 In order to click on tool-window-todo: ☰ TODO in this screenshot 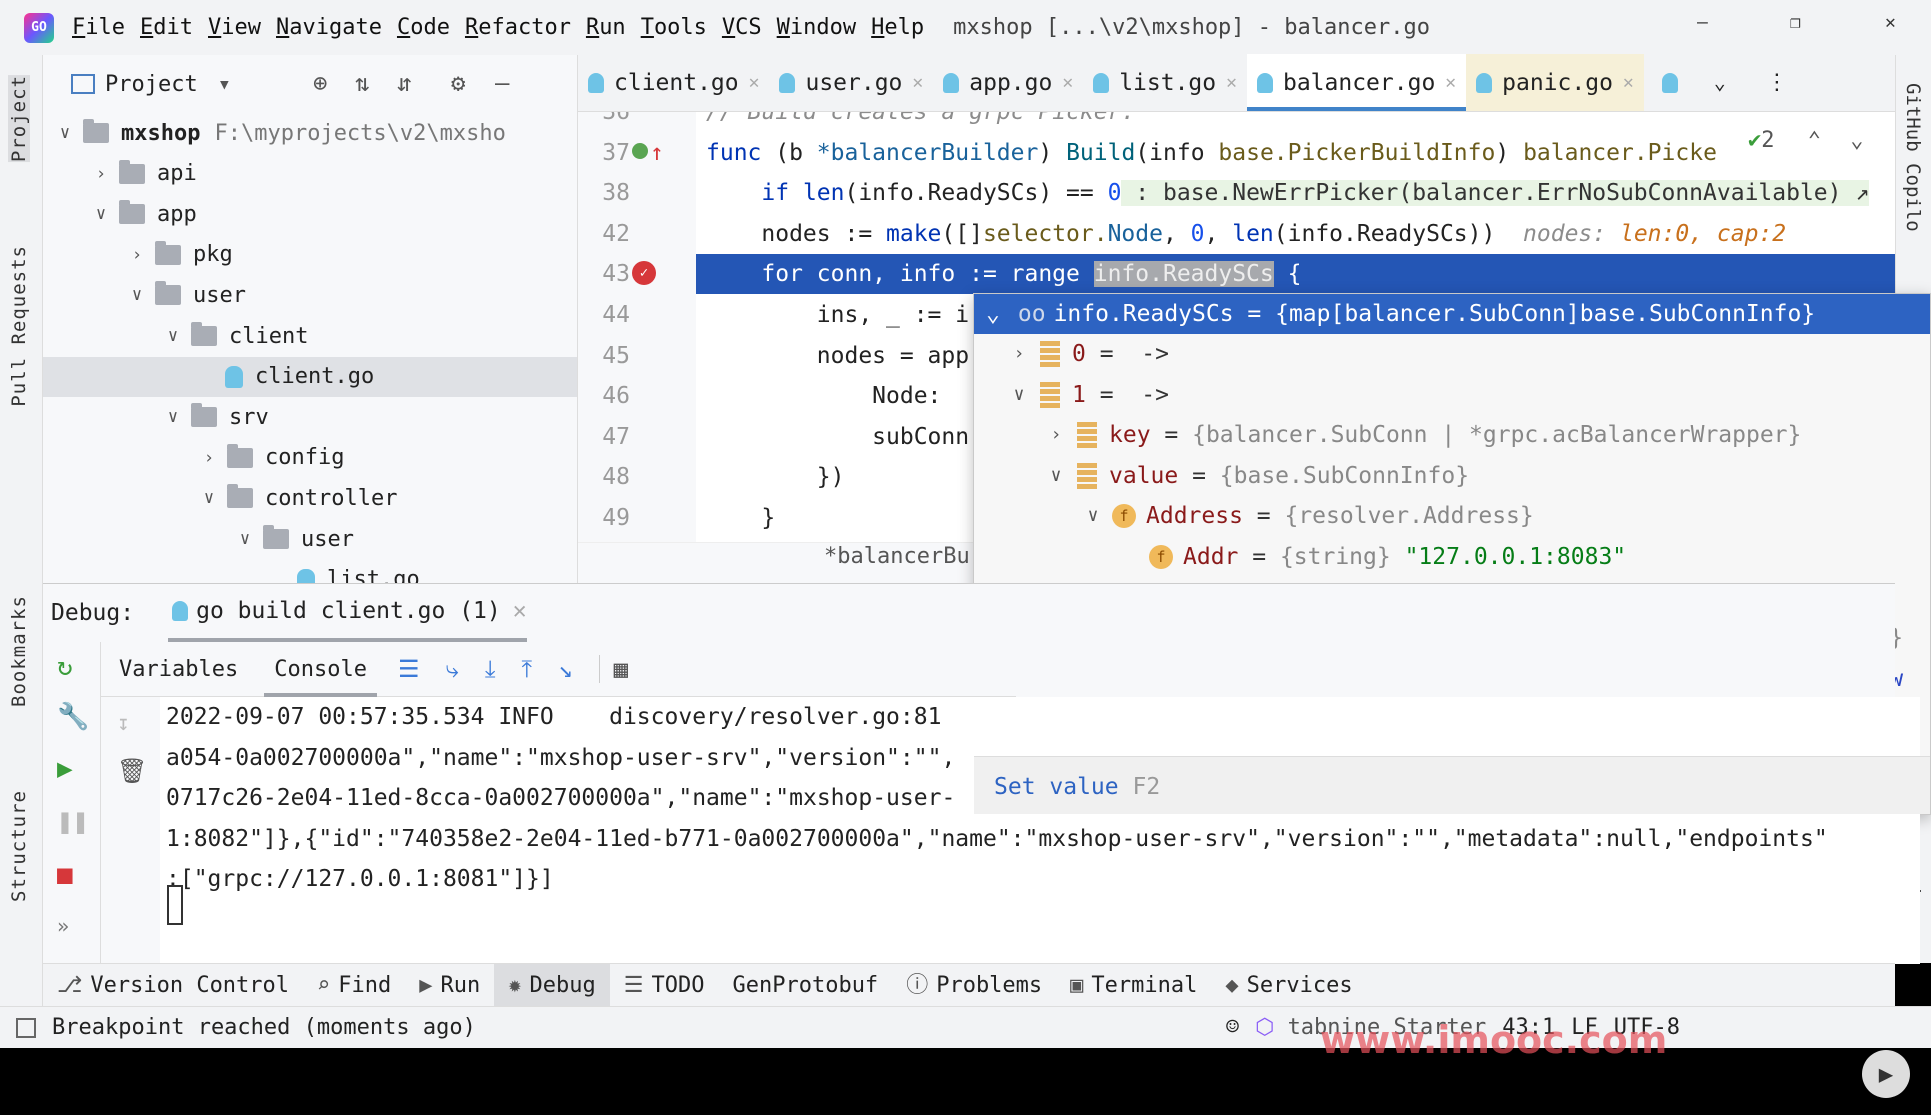, I will do `click(664, 985)`.